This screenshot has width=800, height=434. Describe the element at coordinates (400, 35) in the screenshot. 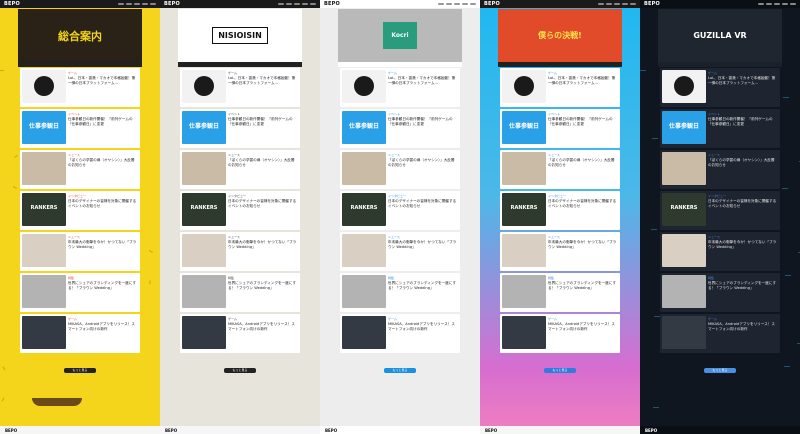

I see `hero-banner: Kocri` at that location.